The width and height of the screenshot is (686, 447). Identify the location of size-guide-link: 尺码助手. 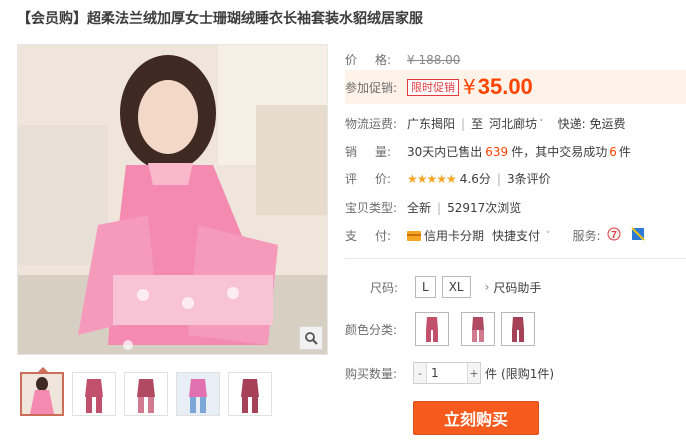
(517, 287).